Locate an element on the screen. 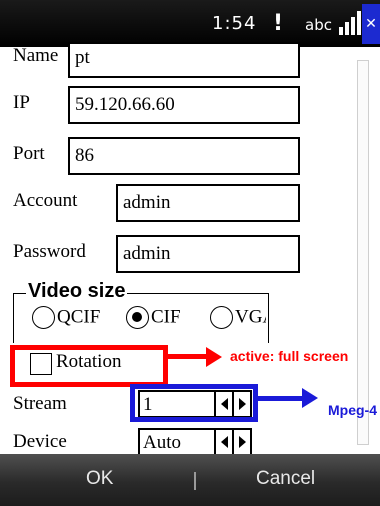 The image size is (380, 506). wifi-icon: ! is located at coordinates (278, 23).